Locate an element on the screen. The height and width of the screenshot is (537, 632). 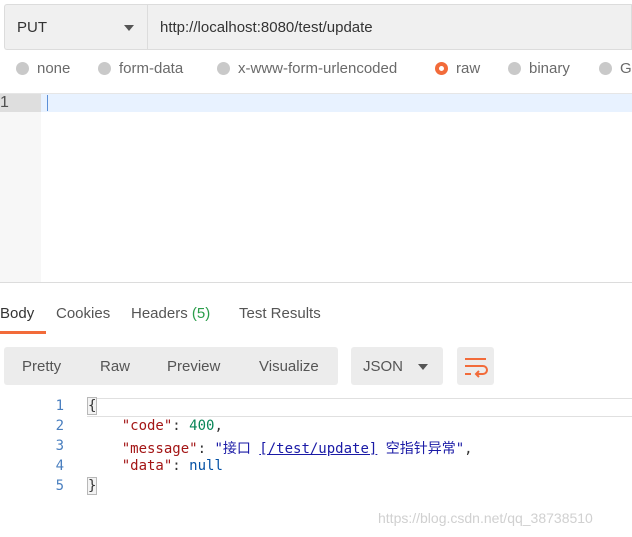
json-key: "code" is located at coordinates (147, 426).